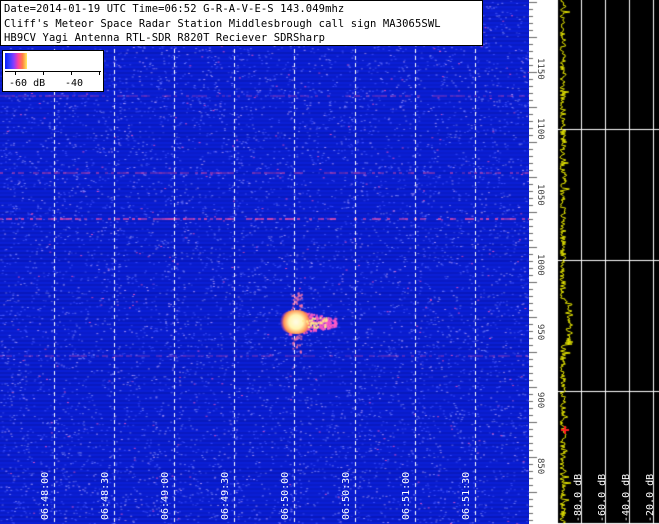  What do you see at coordinates (540, 69) in the screenshot?
I see `frequency-label: 1150` at bounding box center [540, 69].